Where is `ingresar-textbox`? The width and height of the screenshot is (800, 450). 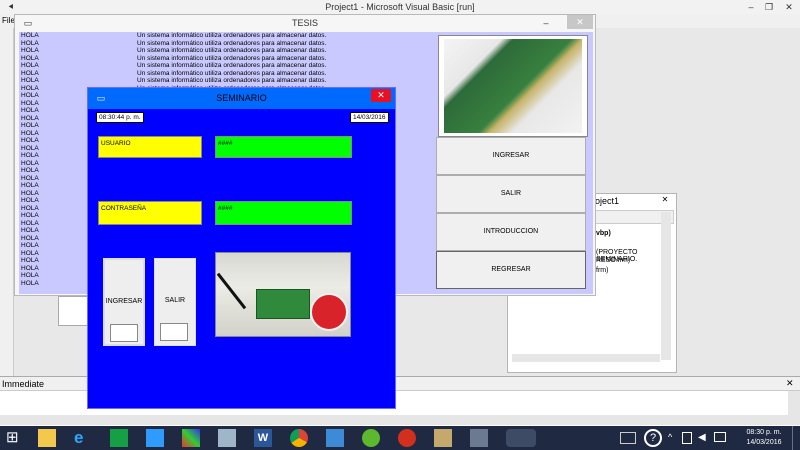
ingresar-textbox is located at coordinates (124, 333).